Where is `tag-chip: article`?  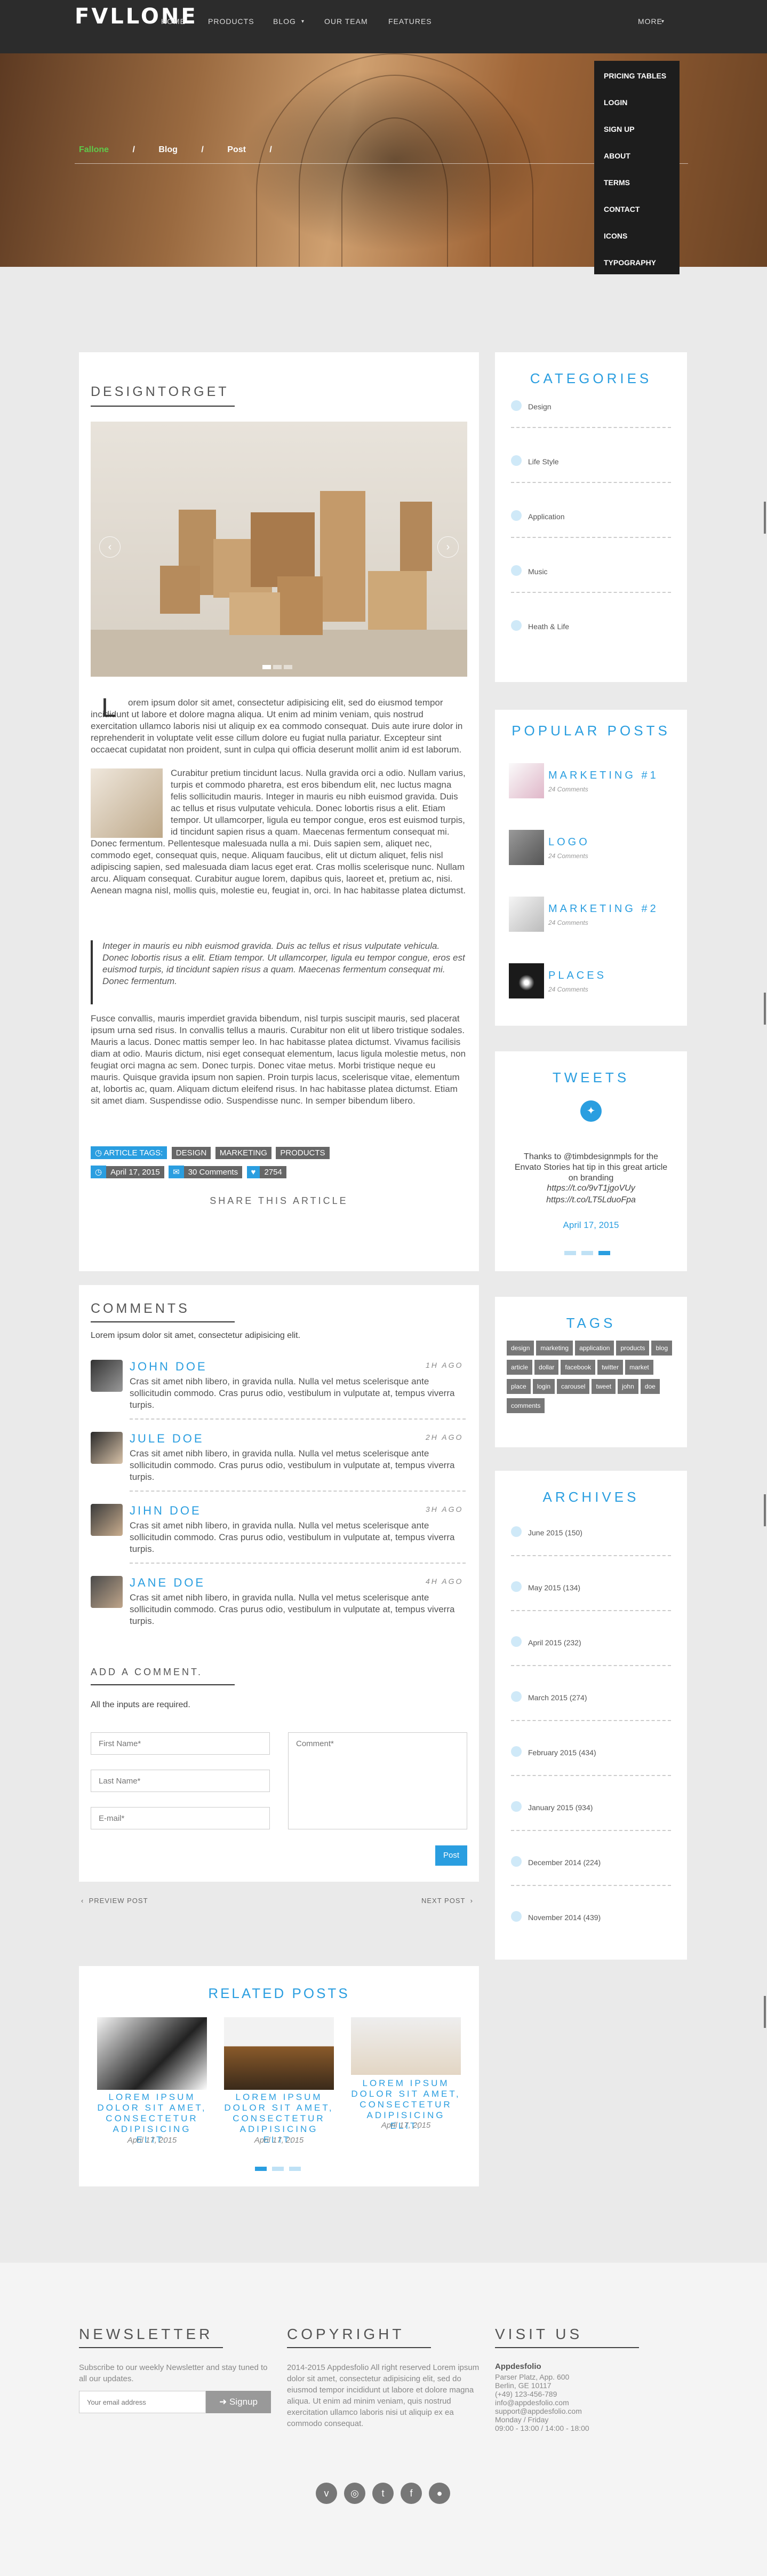
tag-chip: article is located at coordinates (520, 1367).